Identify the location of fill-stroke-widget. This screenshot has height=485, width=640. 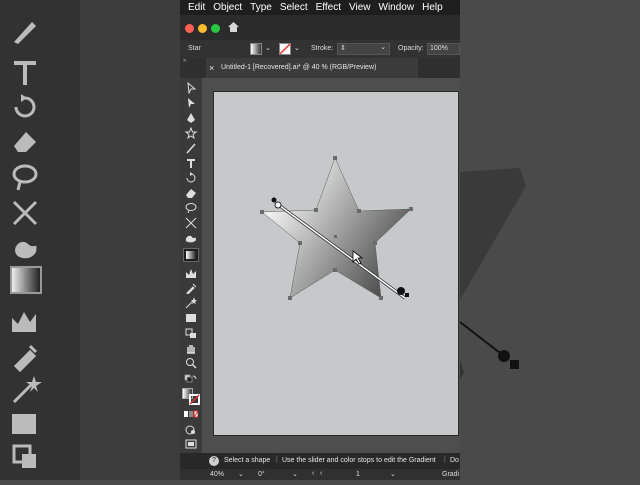
(191, 396).